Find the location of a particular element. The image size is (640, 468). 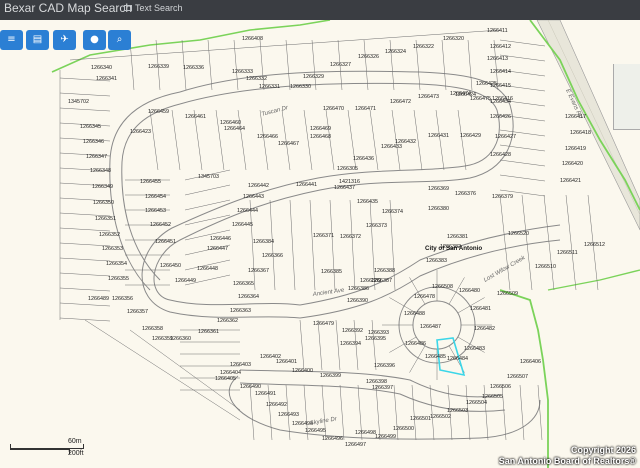

parcel-label: 1266443 is located at coordinates (253, 197).